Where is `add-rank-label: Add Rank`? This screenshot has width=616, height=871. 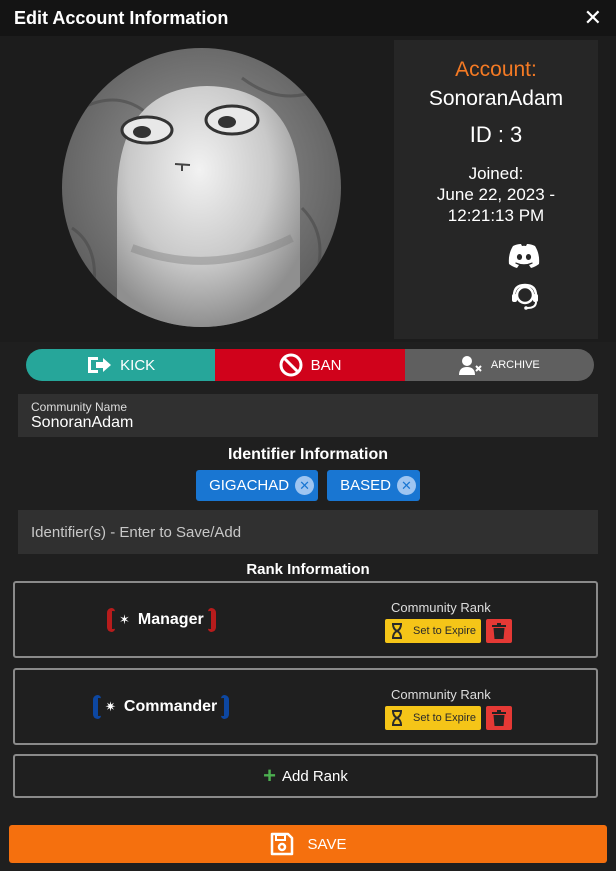 add-rank-label: Add Rank is located at coordinates (314, 776).